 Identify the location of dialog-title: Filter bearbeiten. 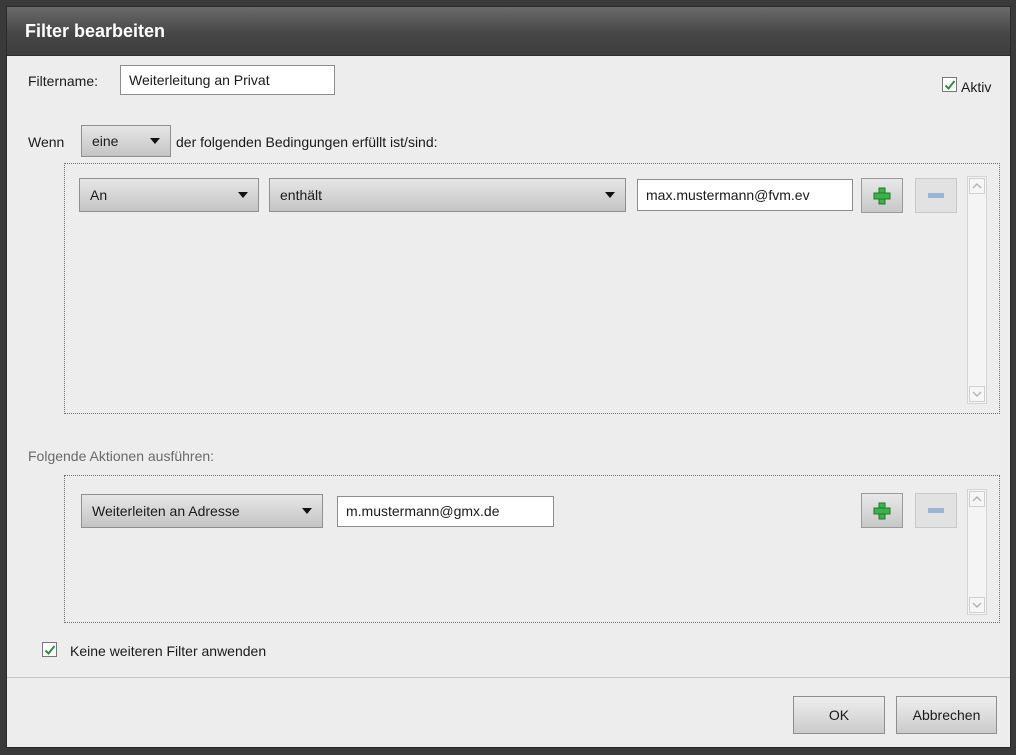
(95, 31).